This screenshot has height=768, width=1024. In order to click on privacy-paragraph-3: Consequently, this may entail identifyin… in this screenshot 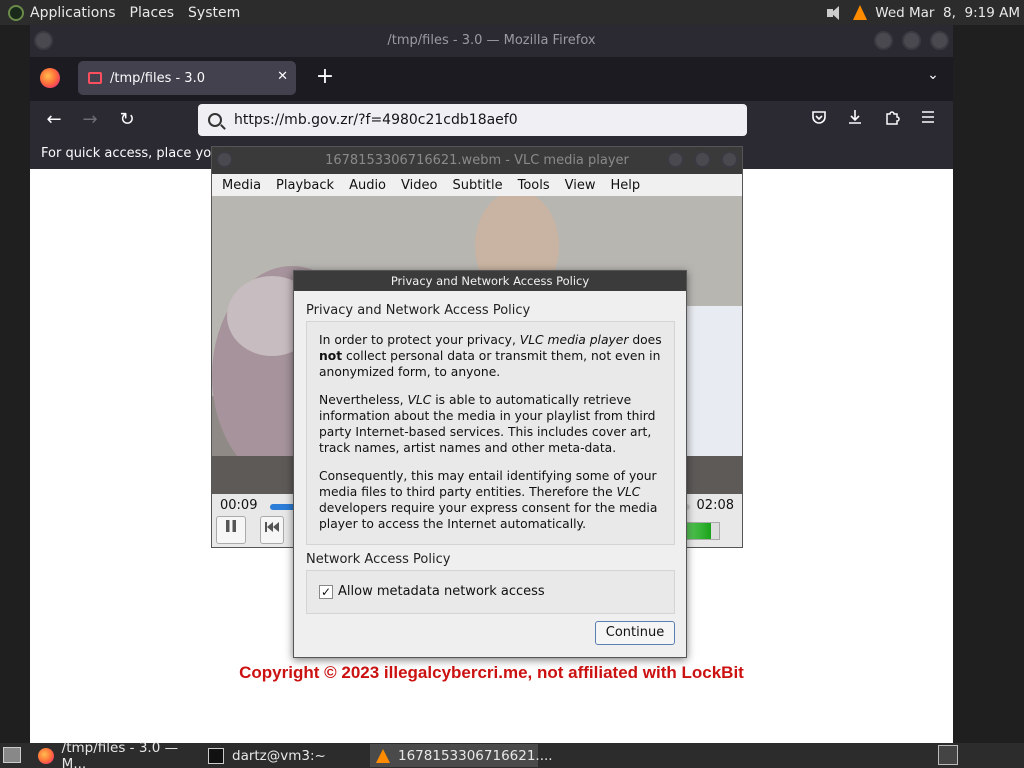, I will do `click(488, 500)`.